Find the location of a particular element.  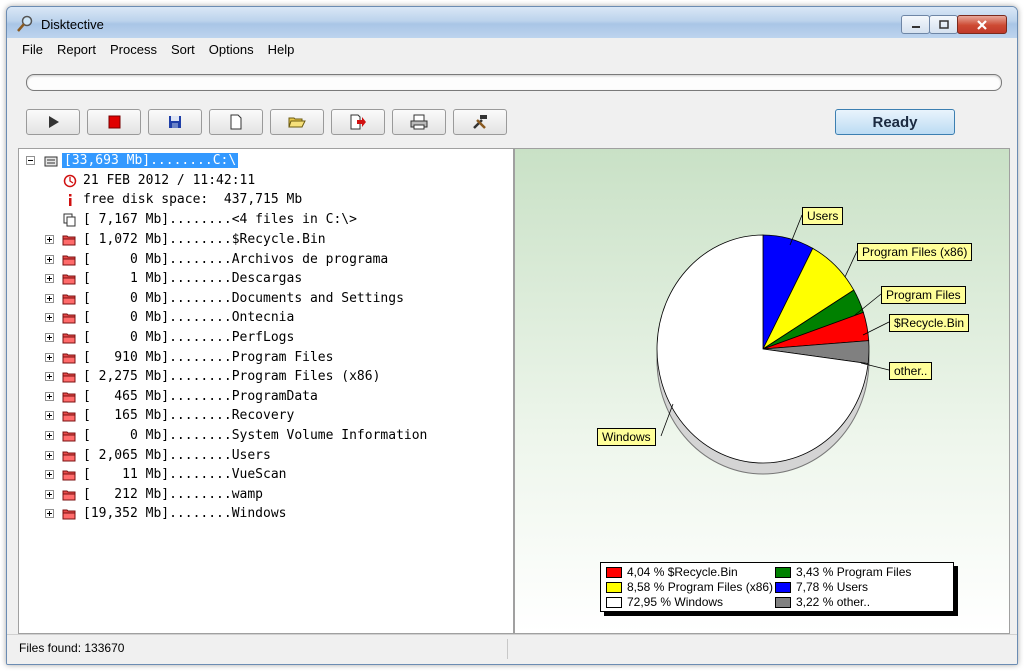

legend-item: 8,58 % Program Files (x86) is located at coordinates (689, 587).